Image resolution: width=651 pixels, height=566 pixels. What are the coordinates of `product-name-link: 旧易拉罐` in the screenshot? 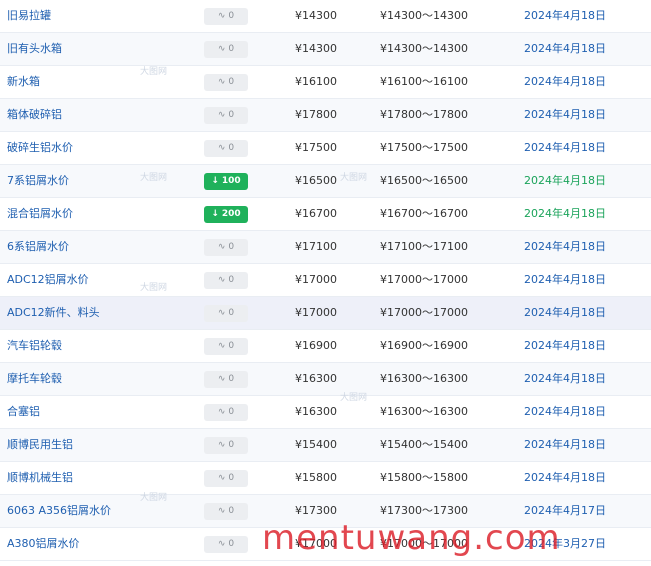 It's located at (29, 16).